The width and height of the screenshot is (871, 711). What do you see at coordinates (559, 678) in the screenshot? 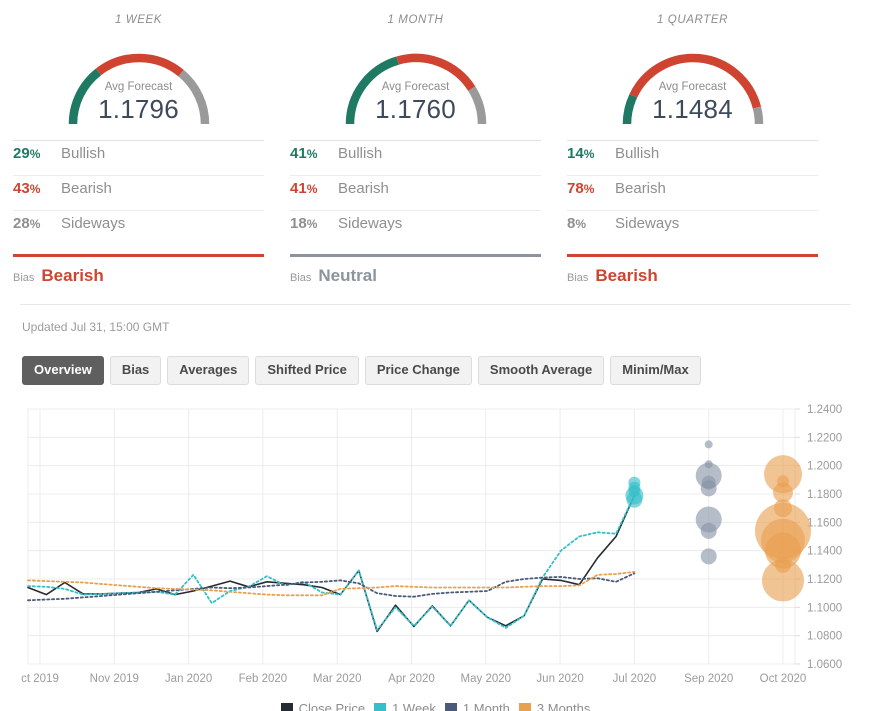
I see `x-tick-label: Jun 2020` at bounding box center [559, 678].